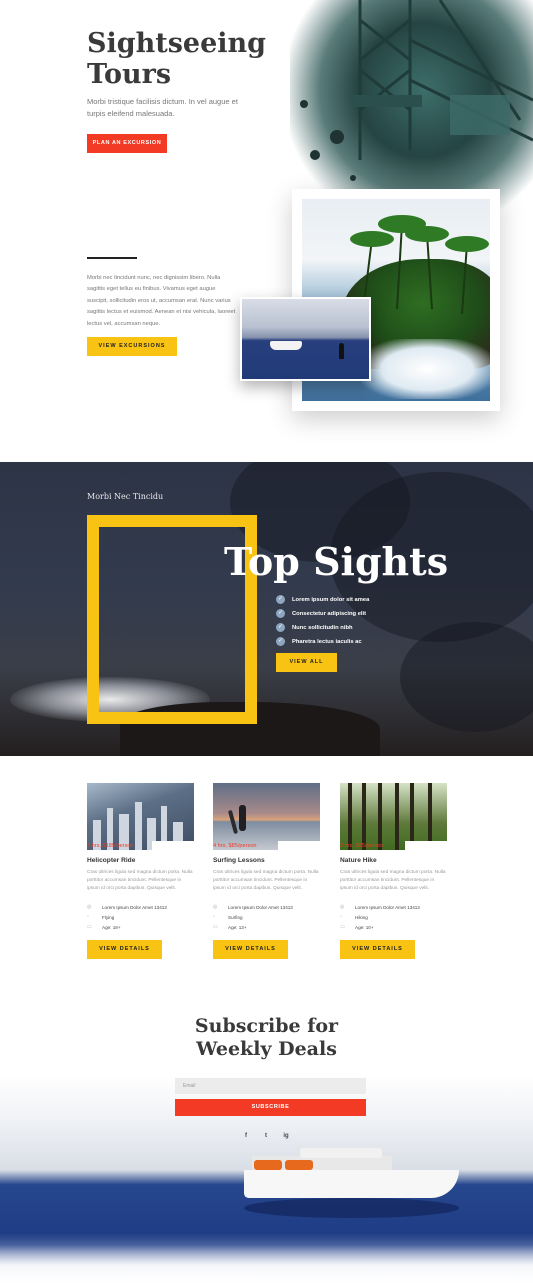 The image size is (533, 1286). Describe the element at coordinates (357, 927) in the screenshot. I see `tour-age: ▭ Age: 10+` at that location.